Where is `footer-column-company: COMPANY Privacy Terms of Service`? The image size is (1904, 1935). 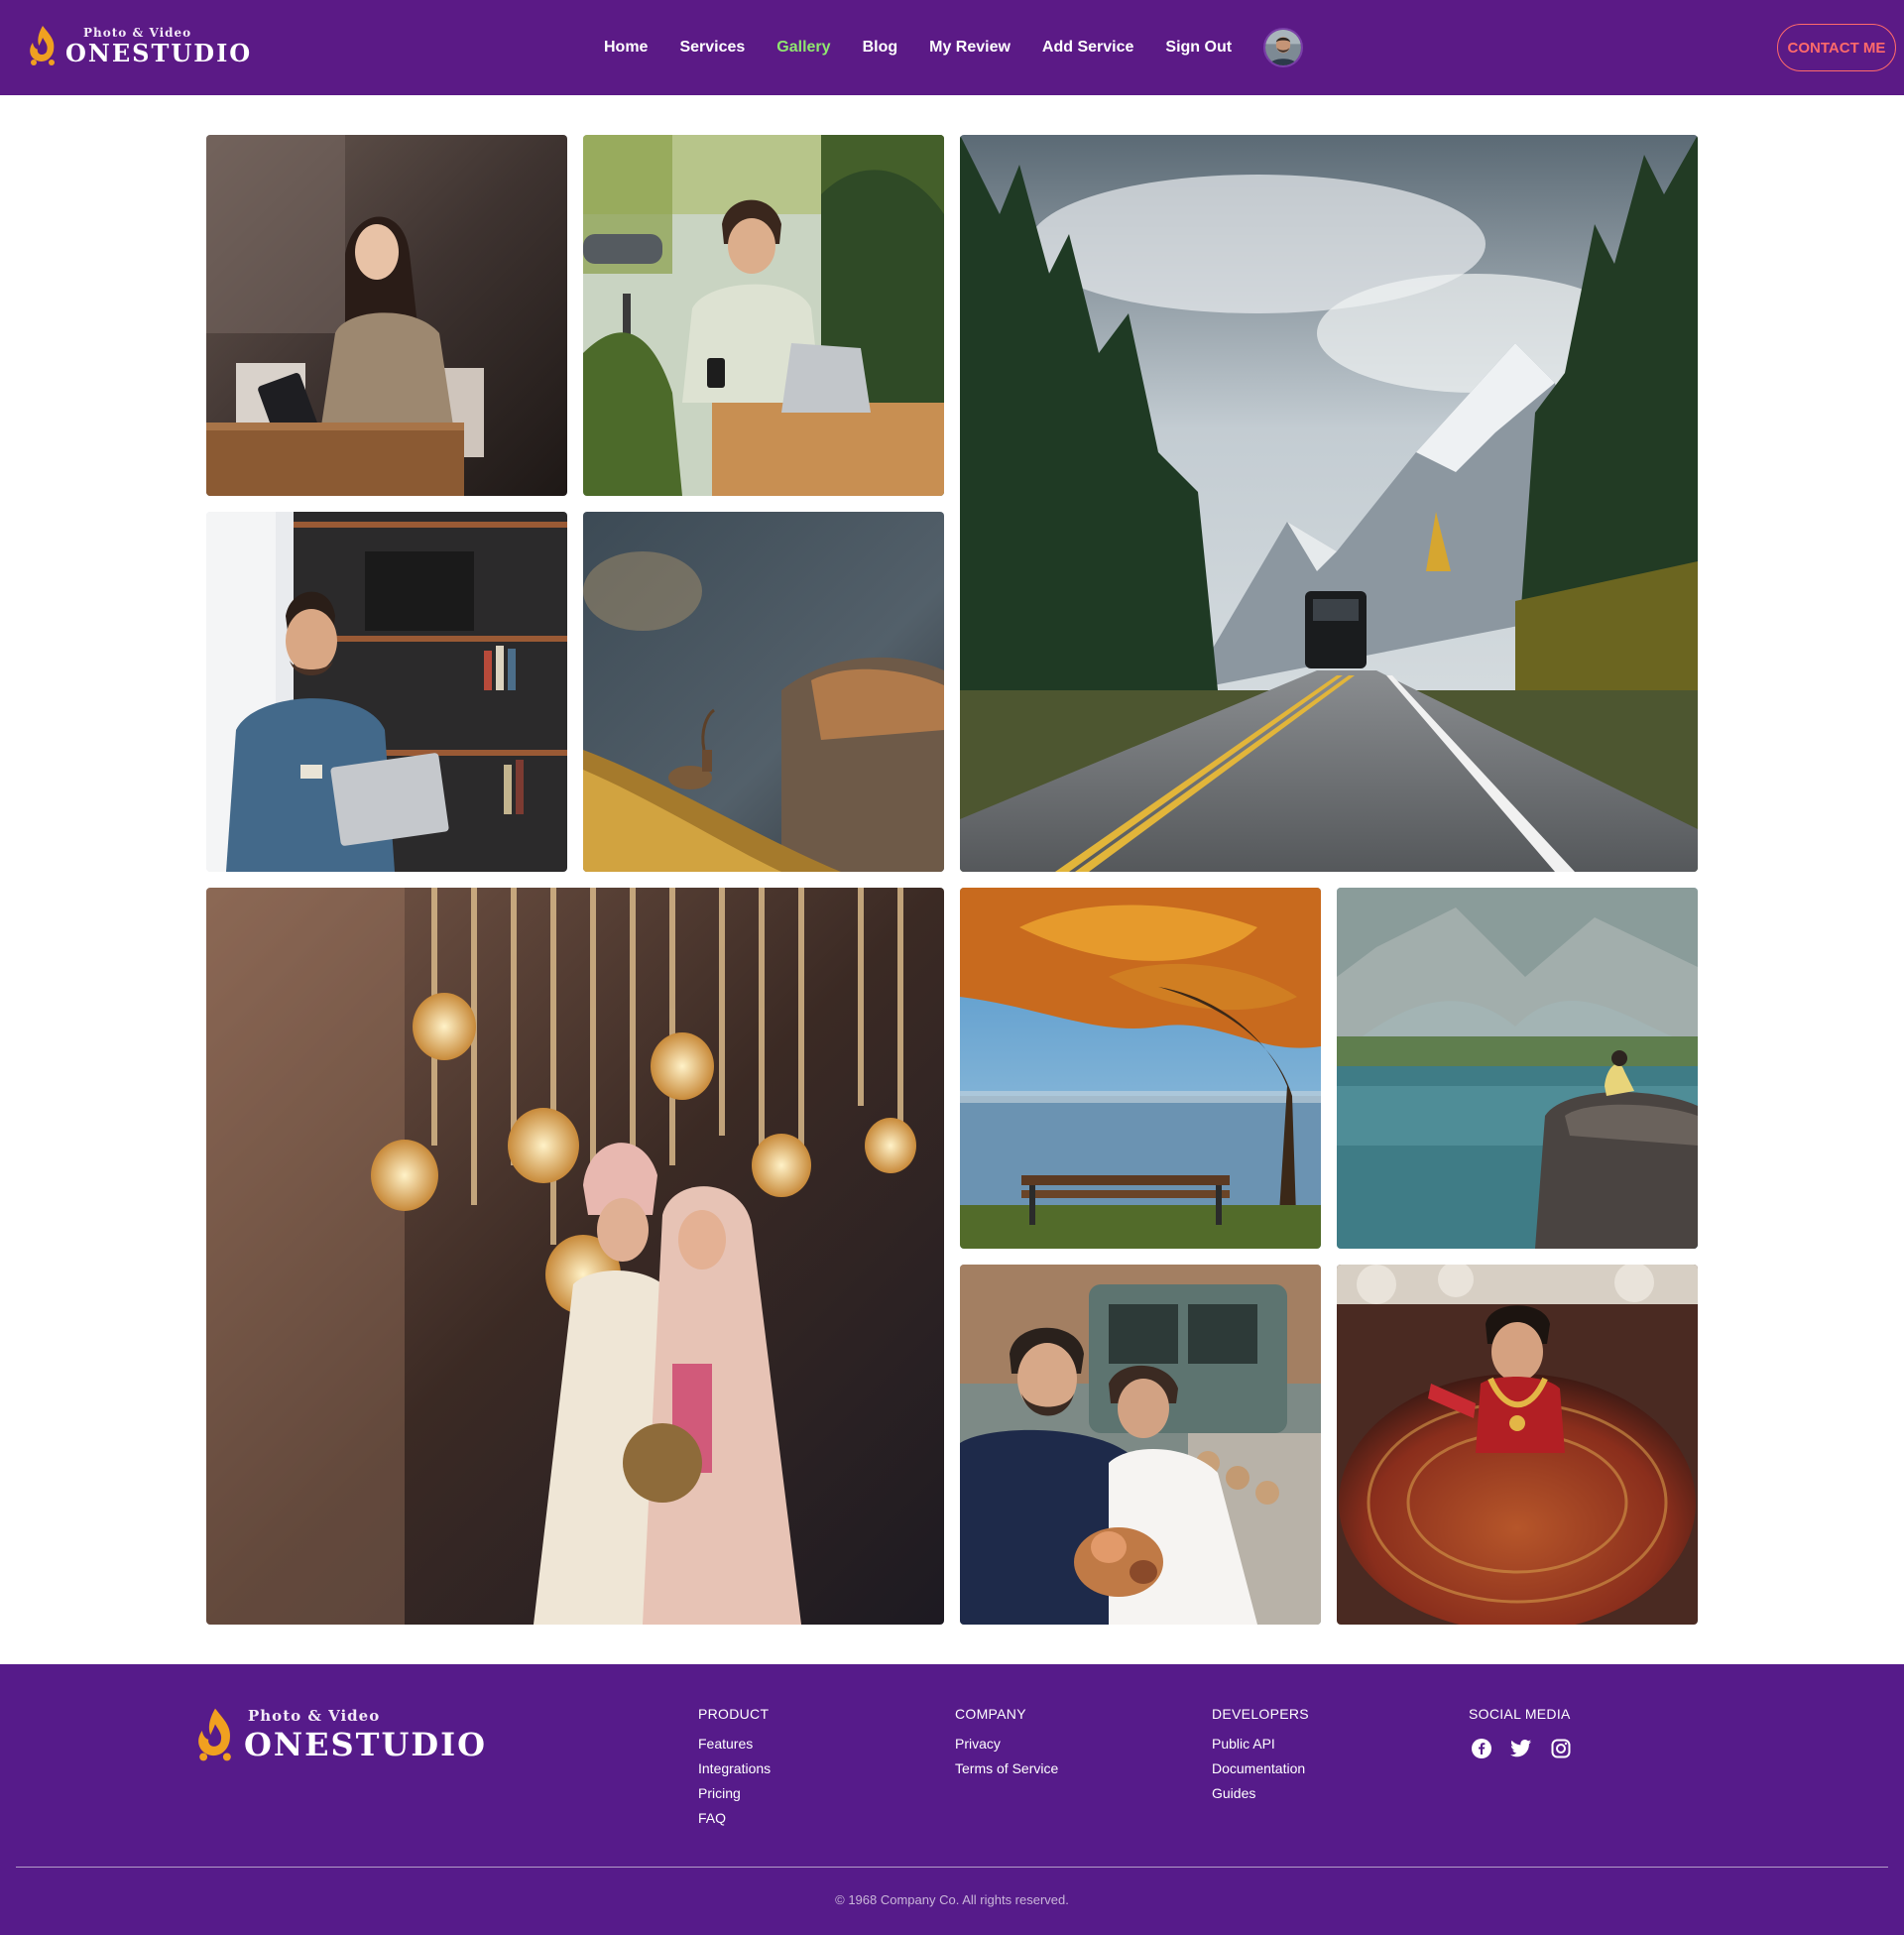 footer-column-company: COMPANY Privacy Terms of Service is located at coordinates (1006, 1745).